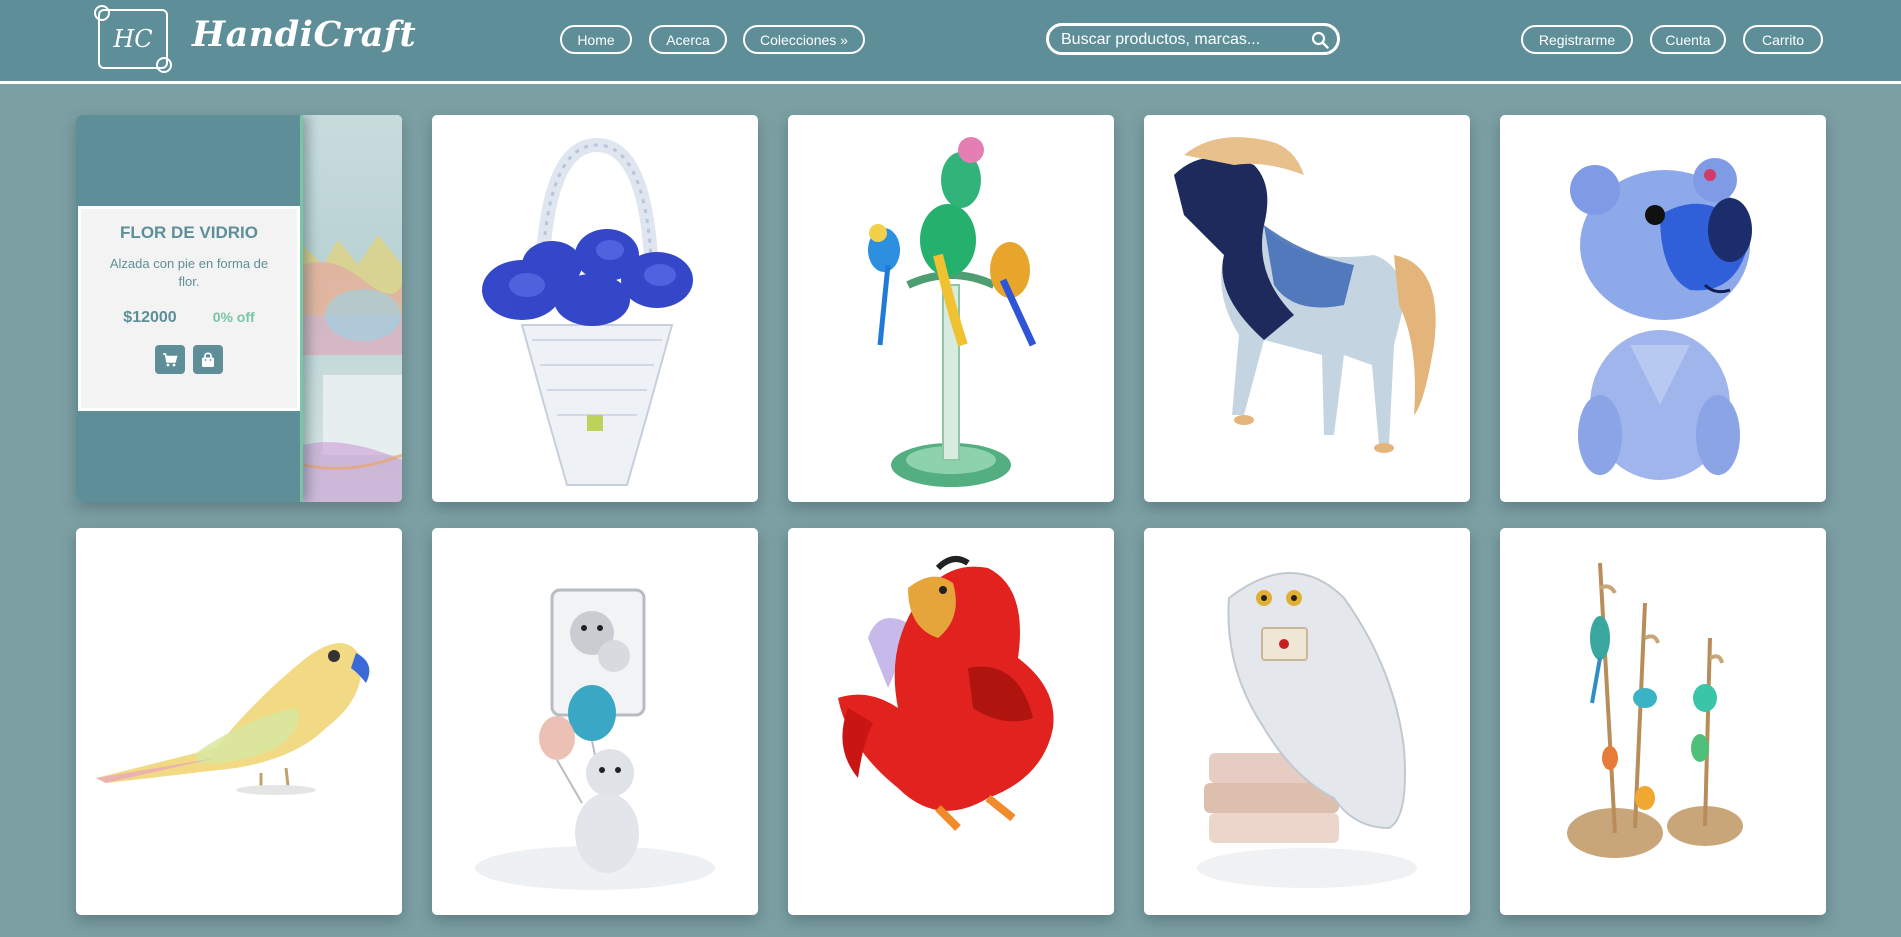 The height and width of the screenshot is (937, 1901). I want to click on product-description: Alzada con pie en forma de flor., so click(189, 272).